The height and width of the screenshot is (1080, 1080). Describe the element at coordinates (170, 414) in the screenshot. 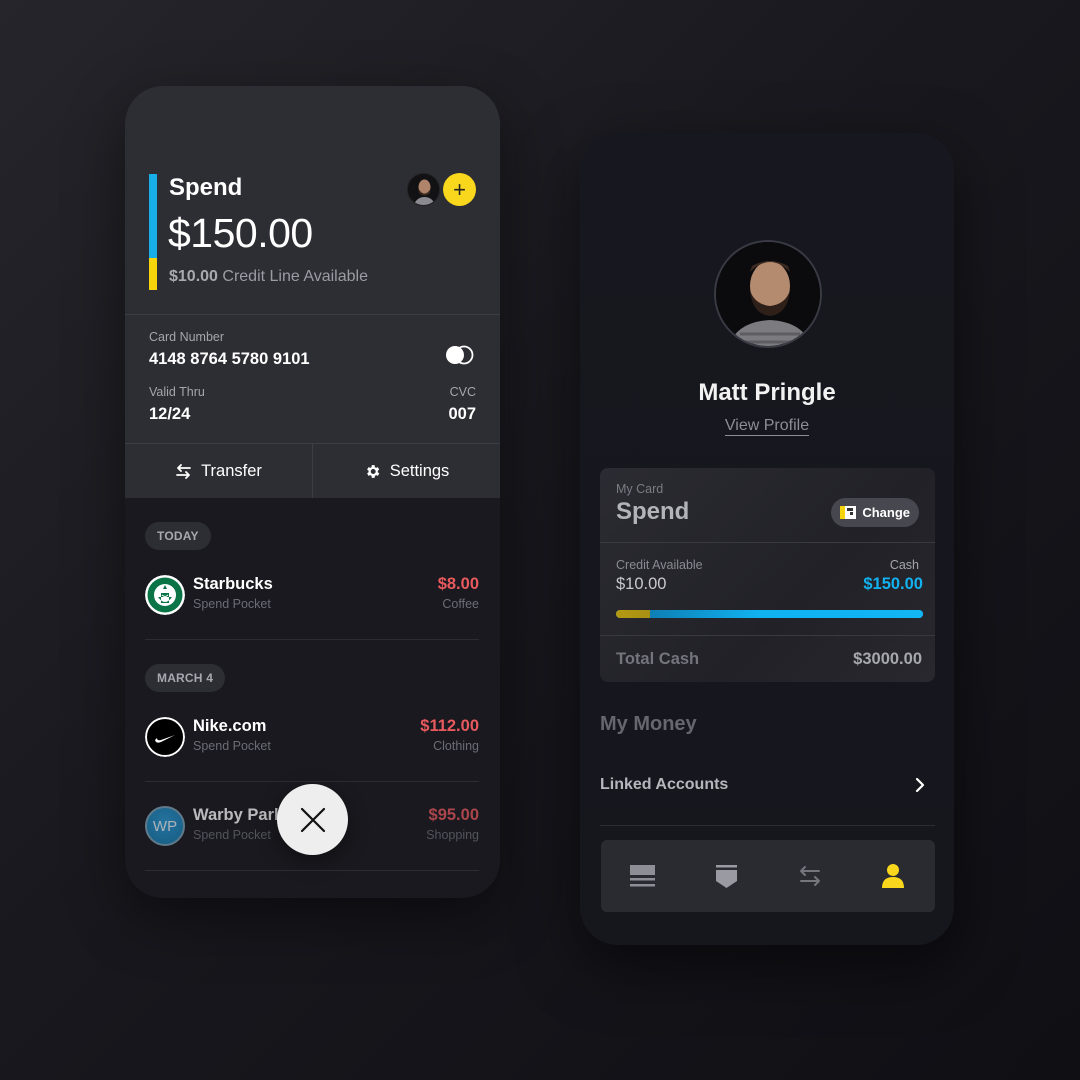

I see `valid-thru: 12/24` at that location.